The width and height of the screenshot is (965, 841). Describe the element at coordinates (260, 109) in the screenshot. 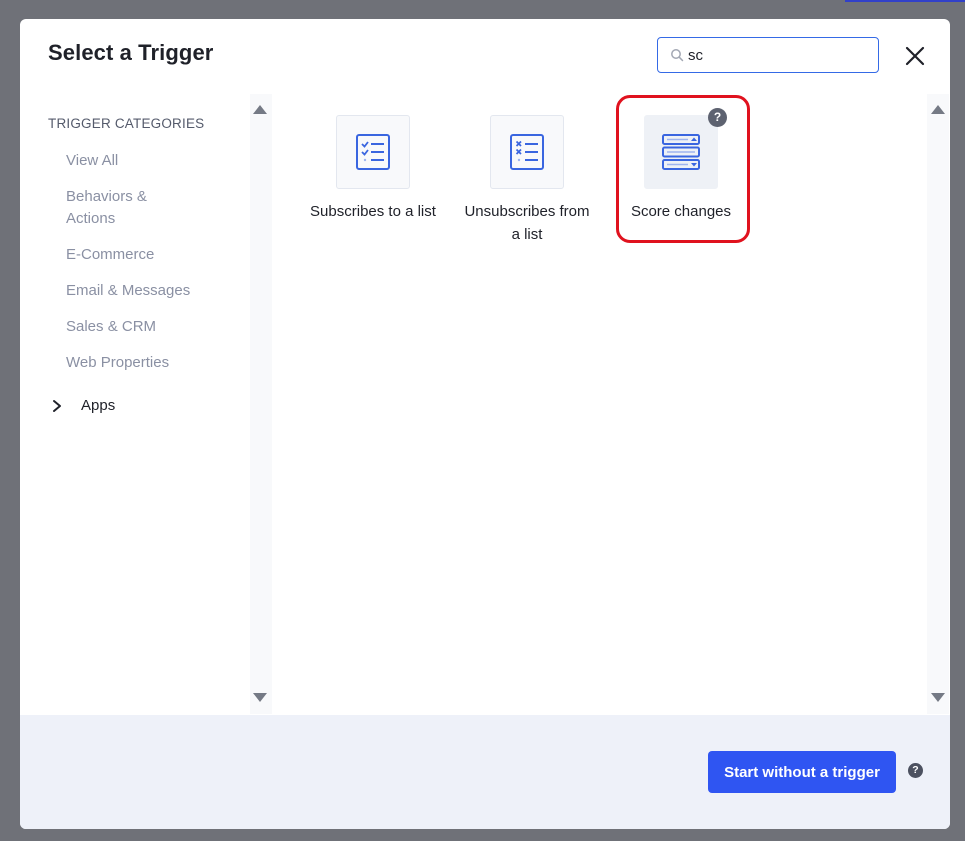

I see `sidebar-scroll-up-icon` at that location.